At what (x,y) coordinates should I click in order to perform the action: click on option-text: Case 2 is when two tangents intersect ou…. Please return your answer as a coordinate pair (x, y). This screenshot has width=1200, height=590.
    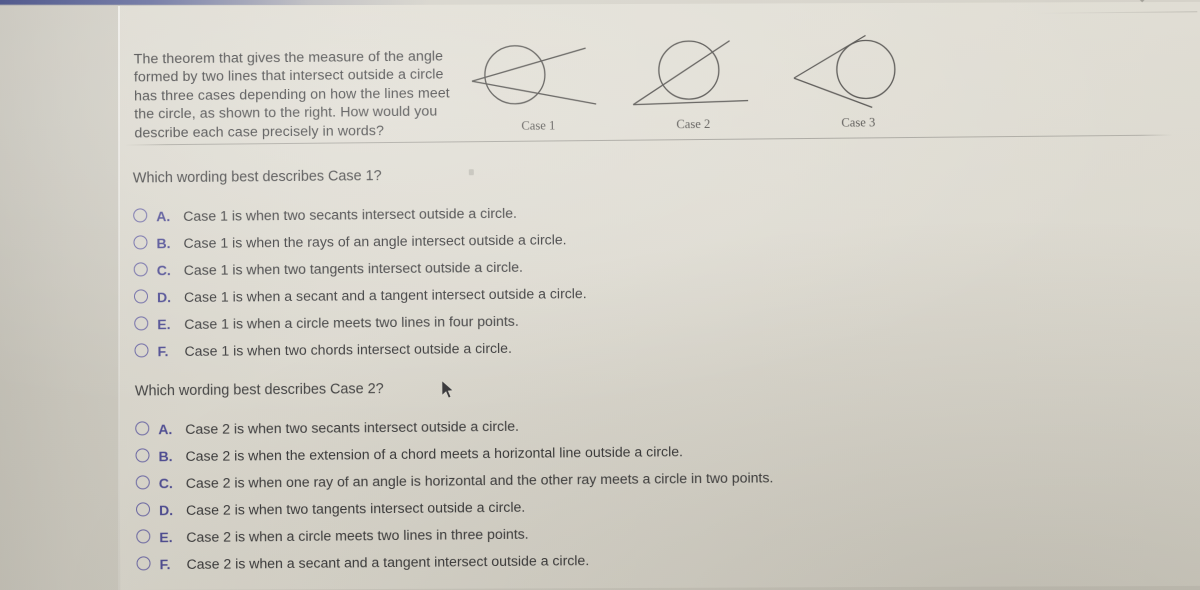
    Looking at the image, I should click on (355, 508).